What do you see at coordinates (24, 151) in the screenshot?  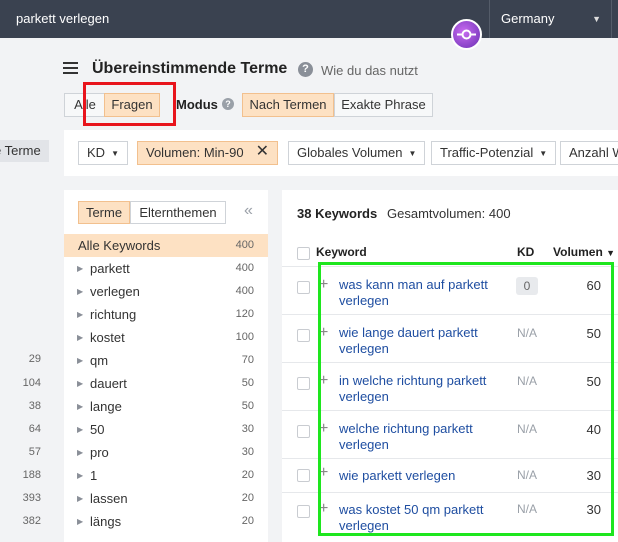 I see `left-edge-tag: e Terme` at bounding box center [24, 151].